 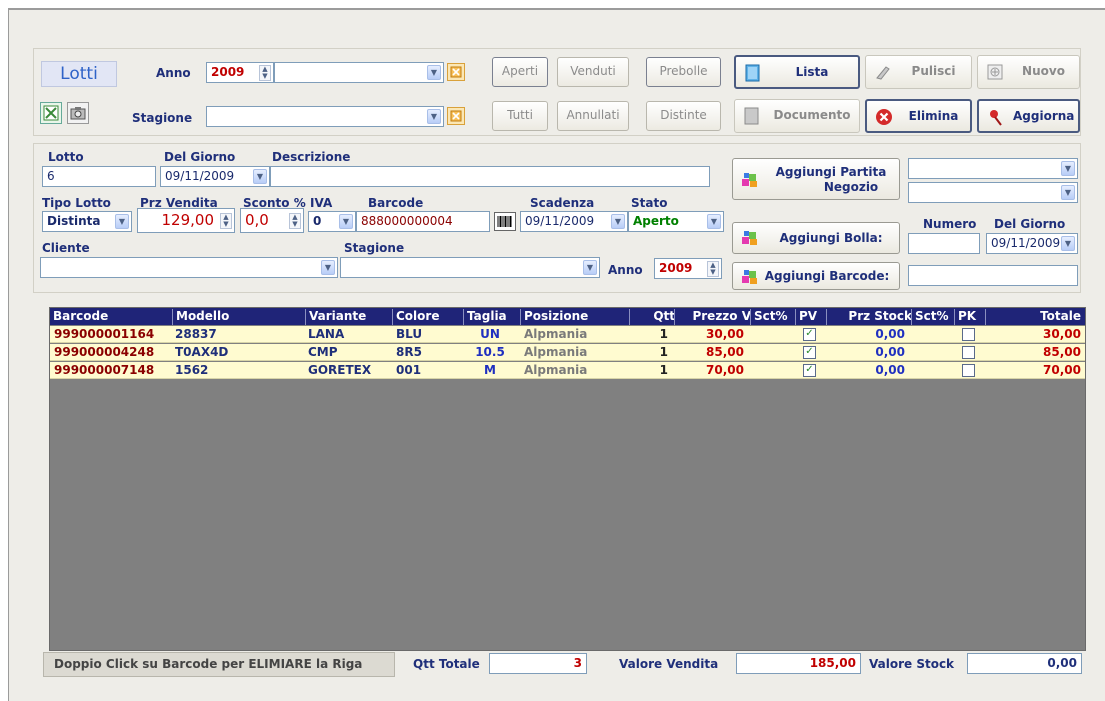 What do you see at coordinates (752, 73) in the screenshot?
I see `list-icon` at bounding box center [752, 73].